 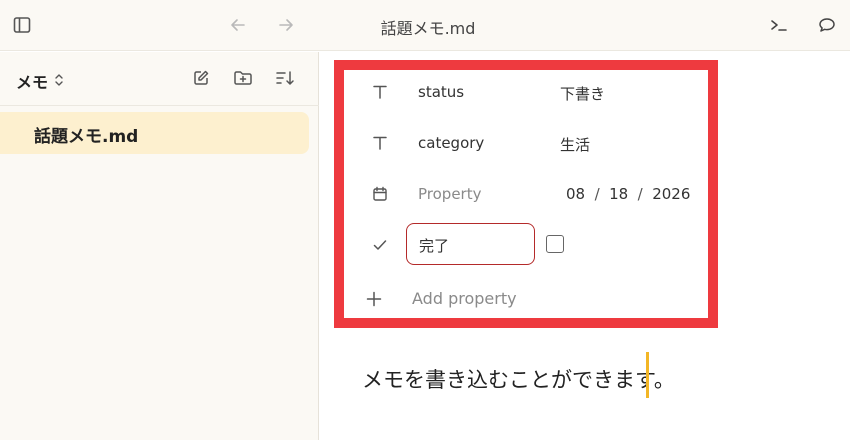 What do you see at coordinates (618, 194) in the screenshot?
I see `date-day: 18` at bounding box center [618, 194].